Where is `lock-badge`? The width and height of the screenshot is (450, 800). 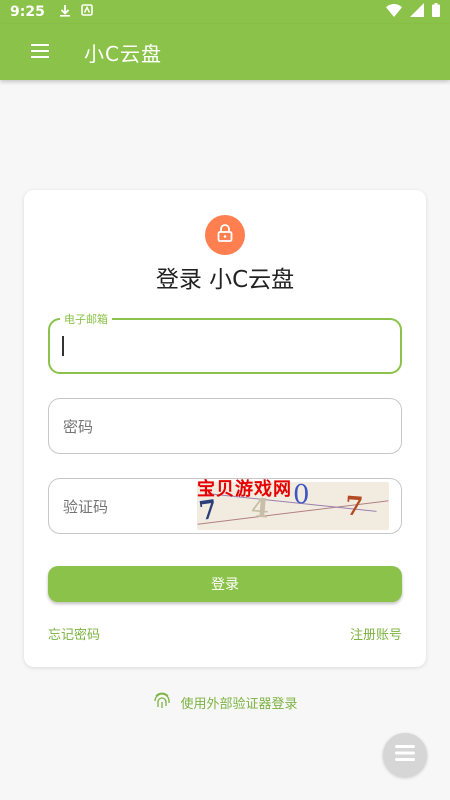 lock-badge is located at coordinates (225, 235).